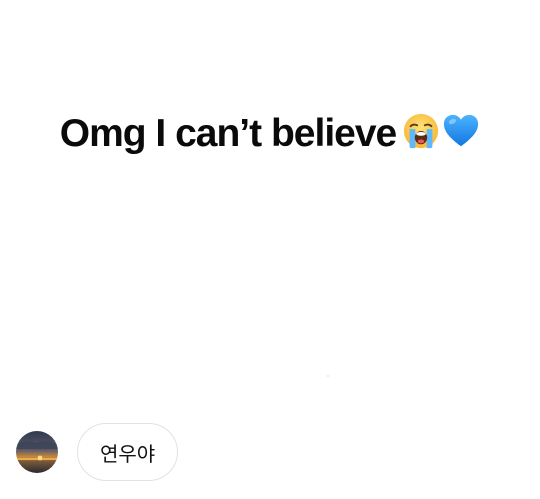 This screenshot has height=499, width=540. I want to click on caption-text: Omg I can’t believe, so click(228, 133).